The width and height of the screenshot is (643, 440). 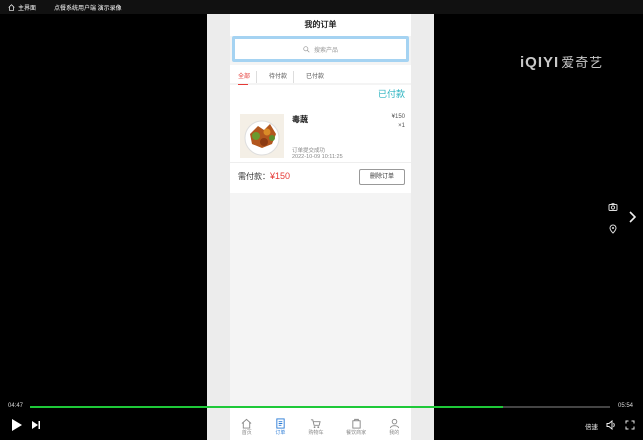 I want to click on nav-item-shops: 餐饮商家, so click(x=356, y=427).